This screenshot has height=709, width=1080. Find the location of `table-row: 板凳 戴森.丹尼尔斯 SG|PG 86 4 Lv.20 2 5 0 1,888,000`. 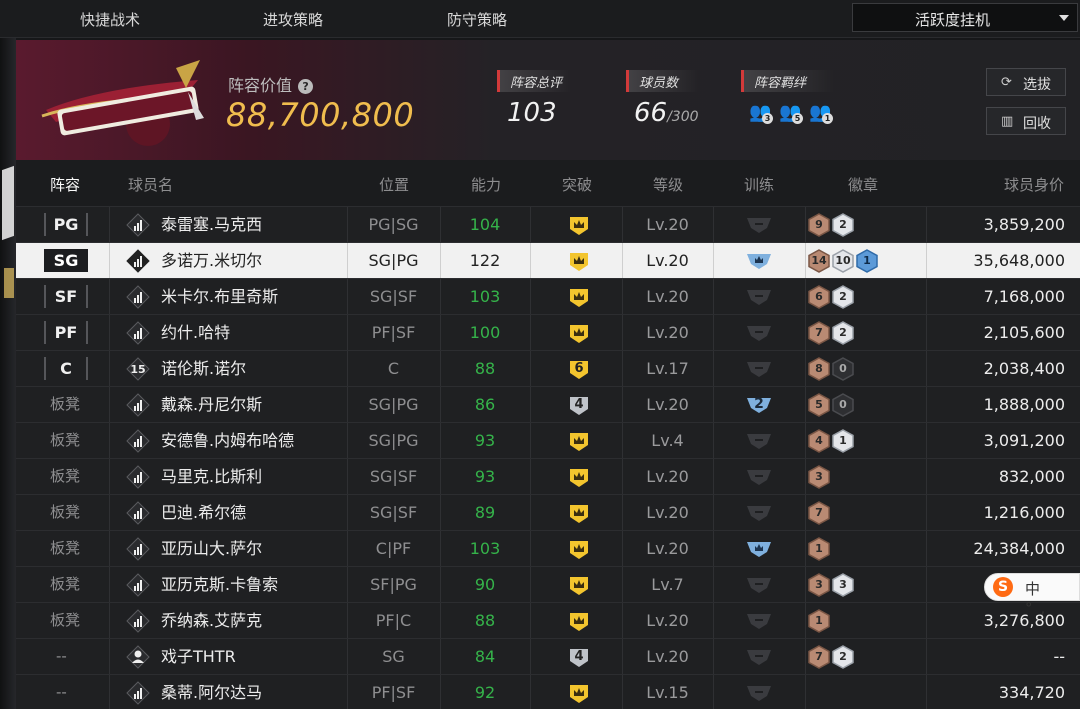

table-row: 板凳 戴森.丹尼尔斯 SG|PG 86 4 Lv.20 2 5 0 1,888,000 is located at coordinates (548, 404).